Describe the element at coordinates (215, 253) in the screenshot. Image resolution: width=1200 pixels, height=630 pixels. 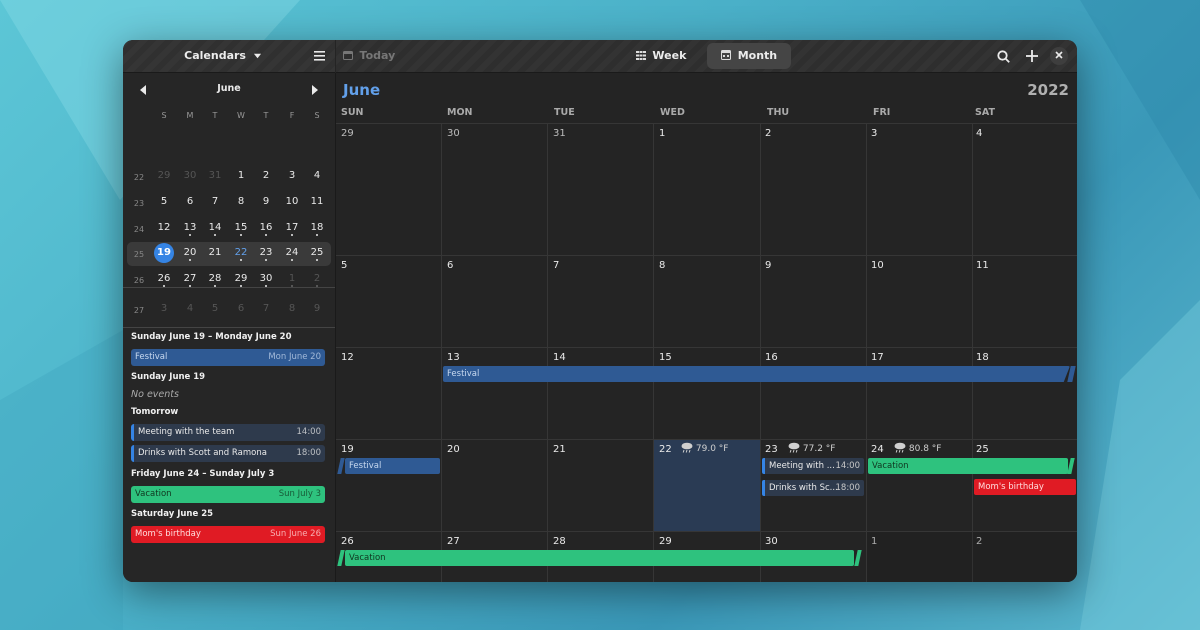
I see `mini-day: 21` at that location.